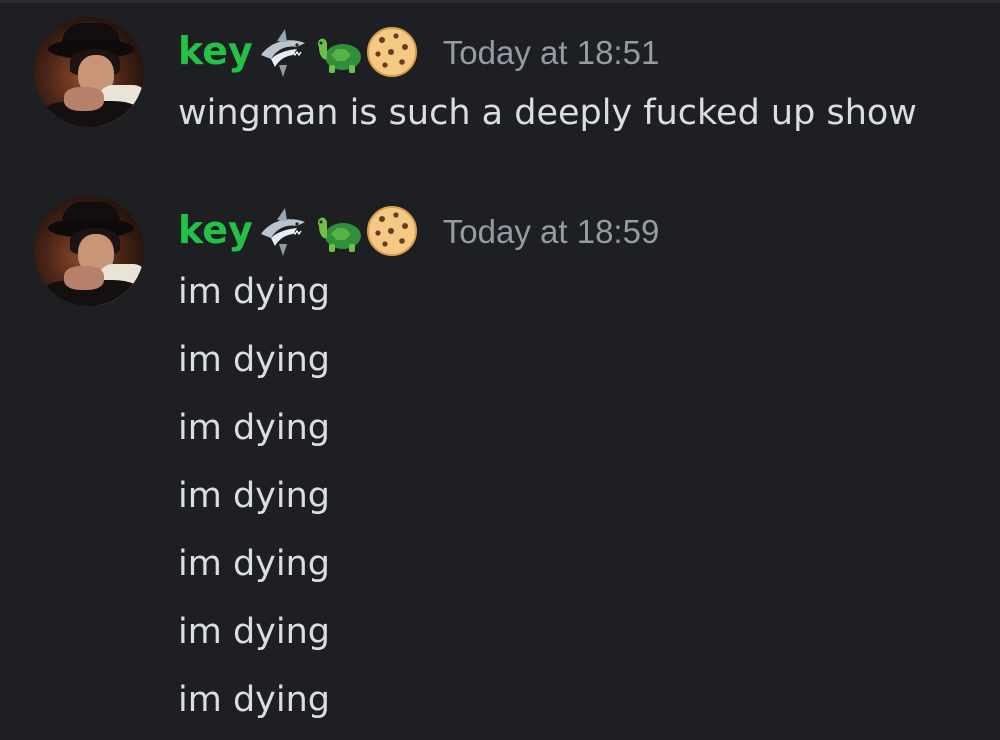  What do you see at coordinates (551, 231) in the screenshot?
I see `message-timestamp: Today at 18:59` at bounding box center [551, 231].